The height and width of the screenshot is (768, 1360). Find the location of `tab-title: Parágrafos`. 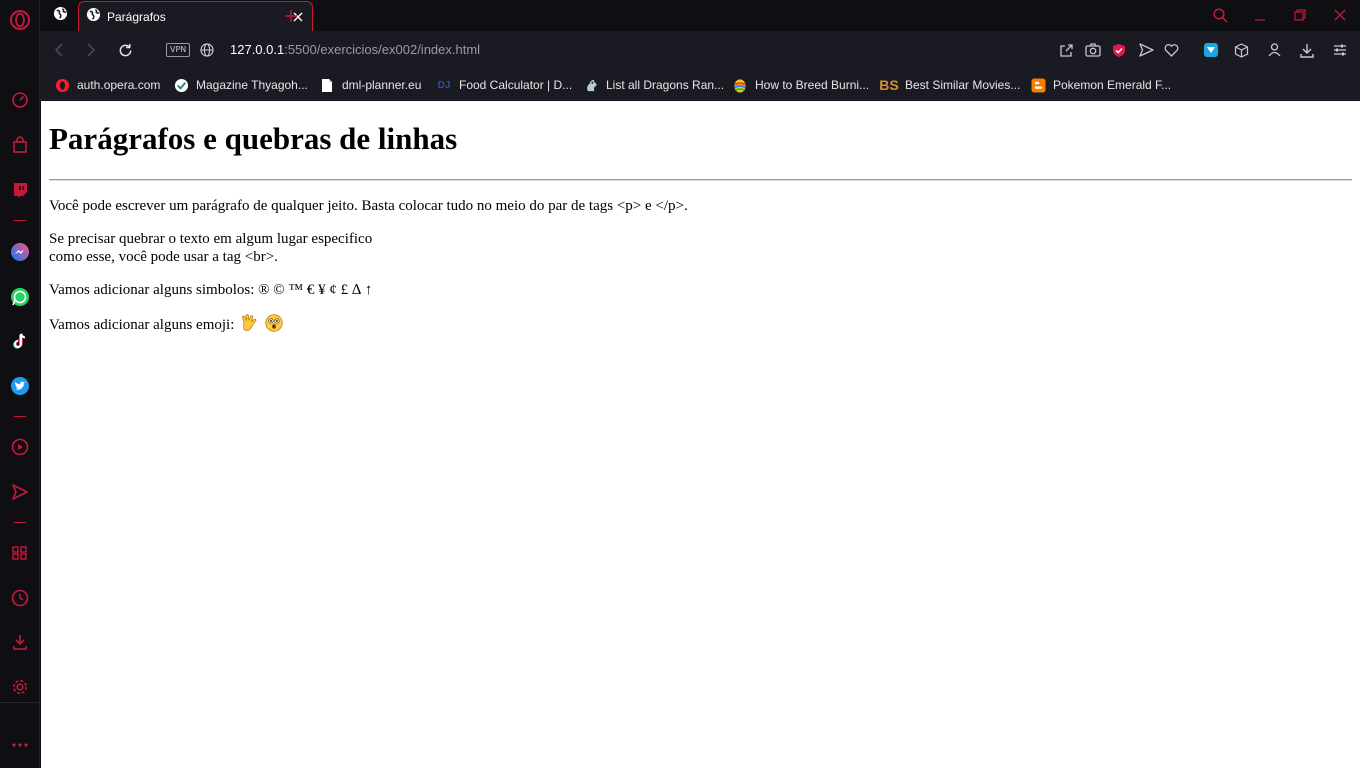

tab-title: Parágrafos is located at coordinates (136, 16).